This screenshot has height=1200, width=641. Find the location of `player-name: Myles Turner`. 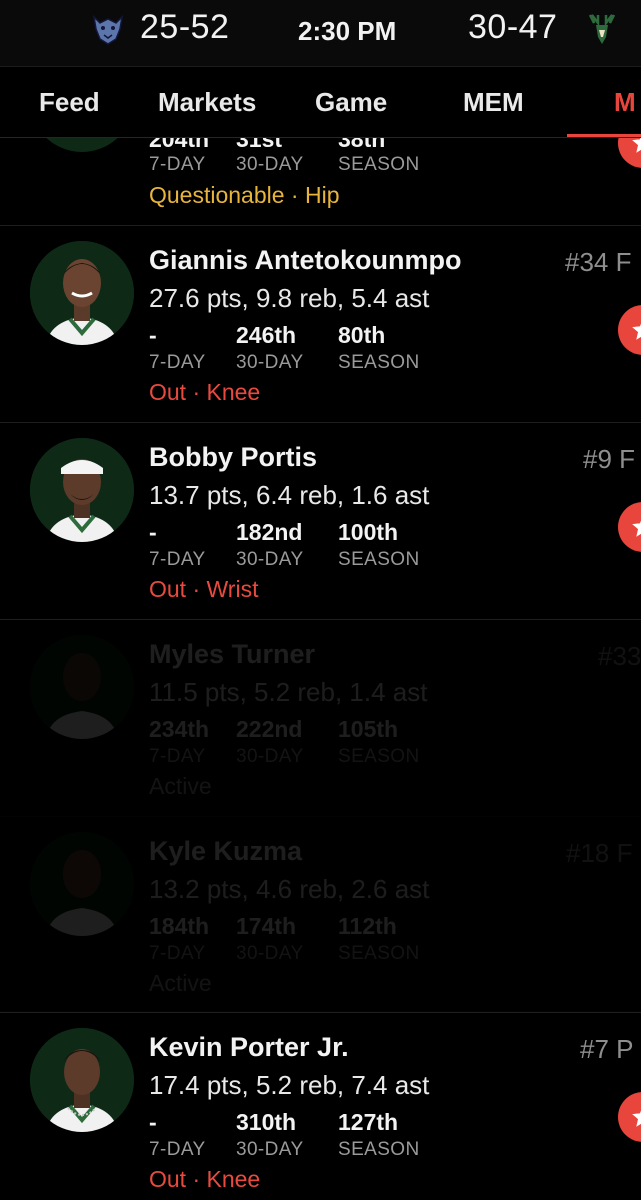

player-name: Myles Turner is located at coordinates (232, 654).